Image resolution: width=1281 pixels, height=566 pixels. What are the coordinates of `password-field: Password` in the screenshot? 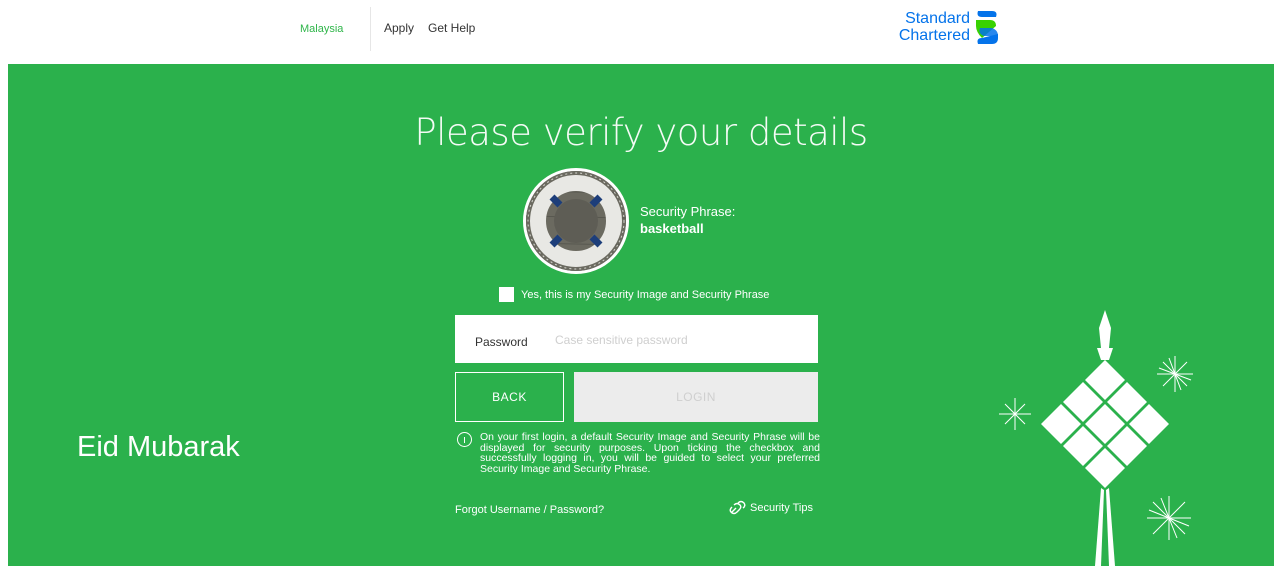 It's located at (636, 339).